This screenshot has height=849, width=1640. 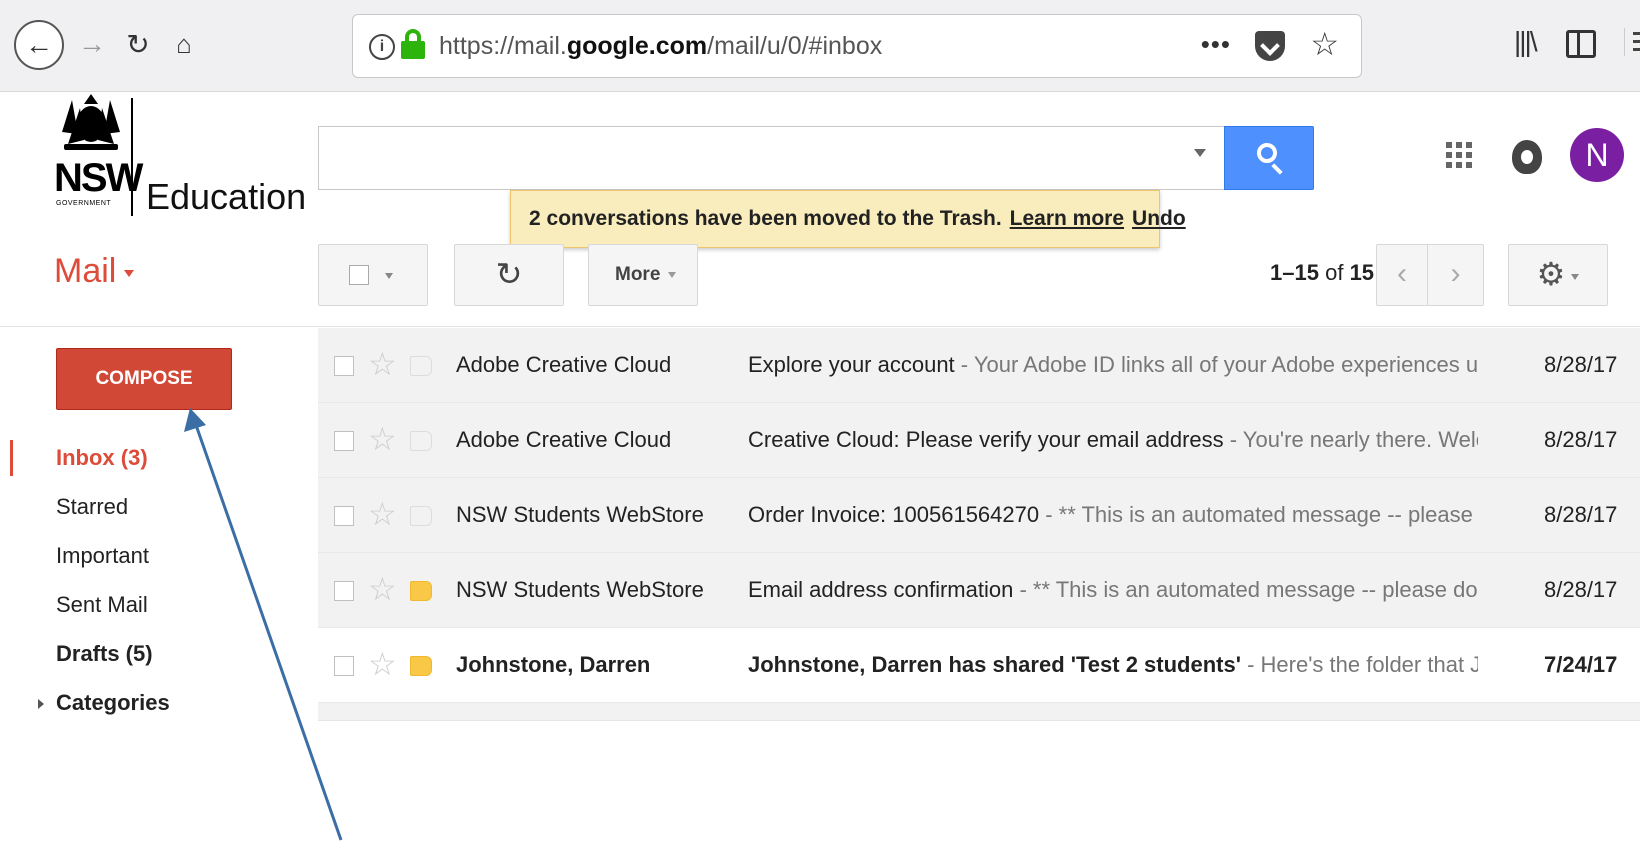 What do you see at coordinates (851, 364) in the screenshot?
I see `email-subject: Explore your account` at bounding box center [851, 364].